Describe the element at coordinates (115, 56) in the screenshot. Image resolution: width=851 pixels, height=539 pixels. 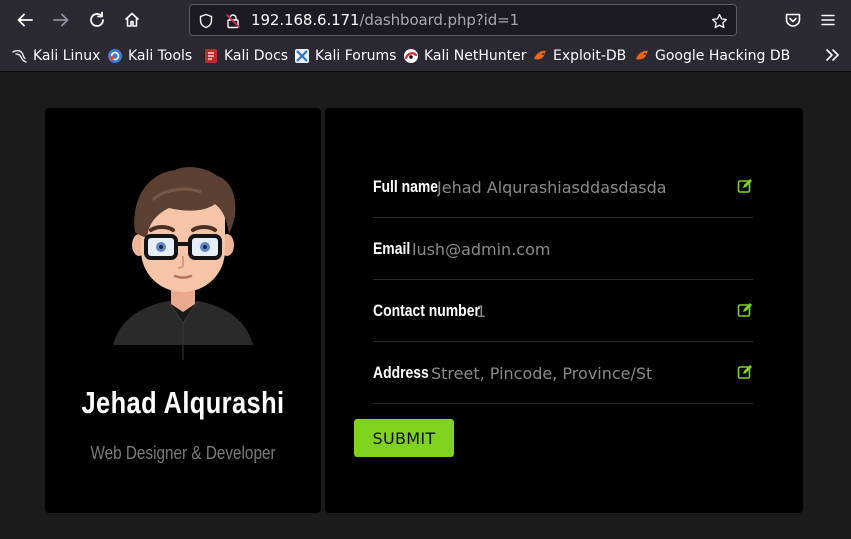
I see `kali-tools-icon` at that location.